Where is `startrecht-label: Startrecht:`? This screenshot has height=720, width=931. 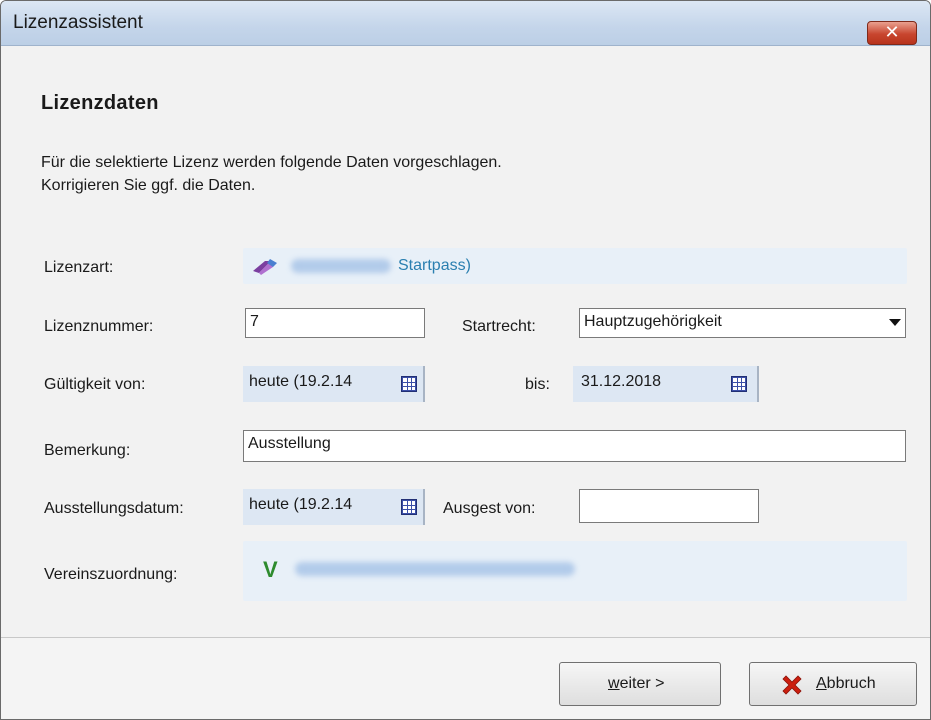
startrecht-label: Startrecht: is located at coordinates (499, 326).